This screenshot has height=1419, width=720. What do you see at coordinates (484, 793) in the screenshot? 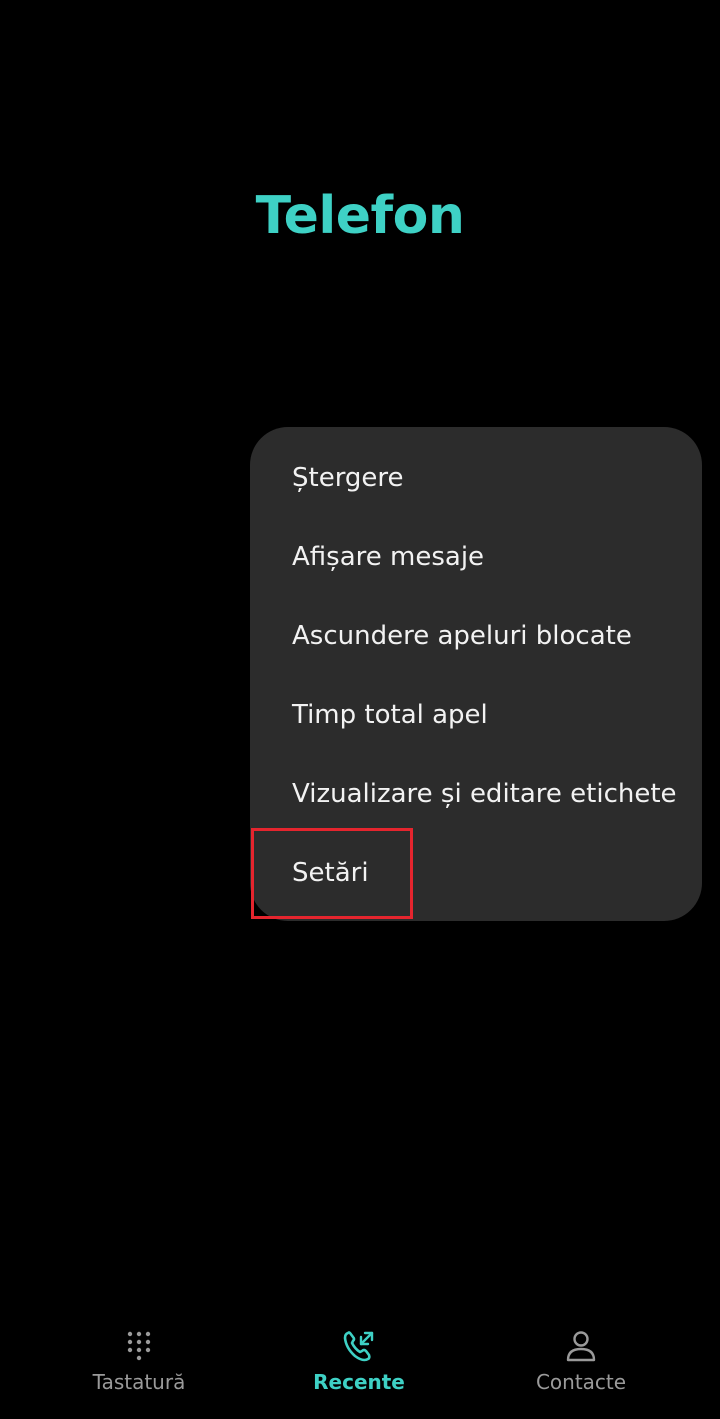
I see `menu-item-view-edit-labels: Vizualizare și editare etichete` at bounding box center [484, 793].